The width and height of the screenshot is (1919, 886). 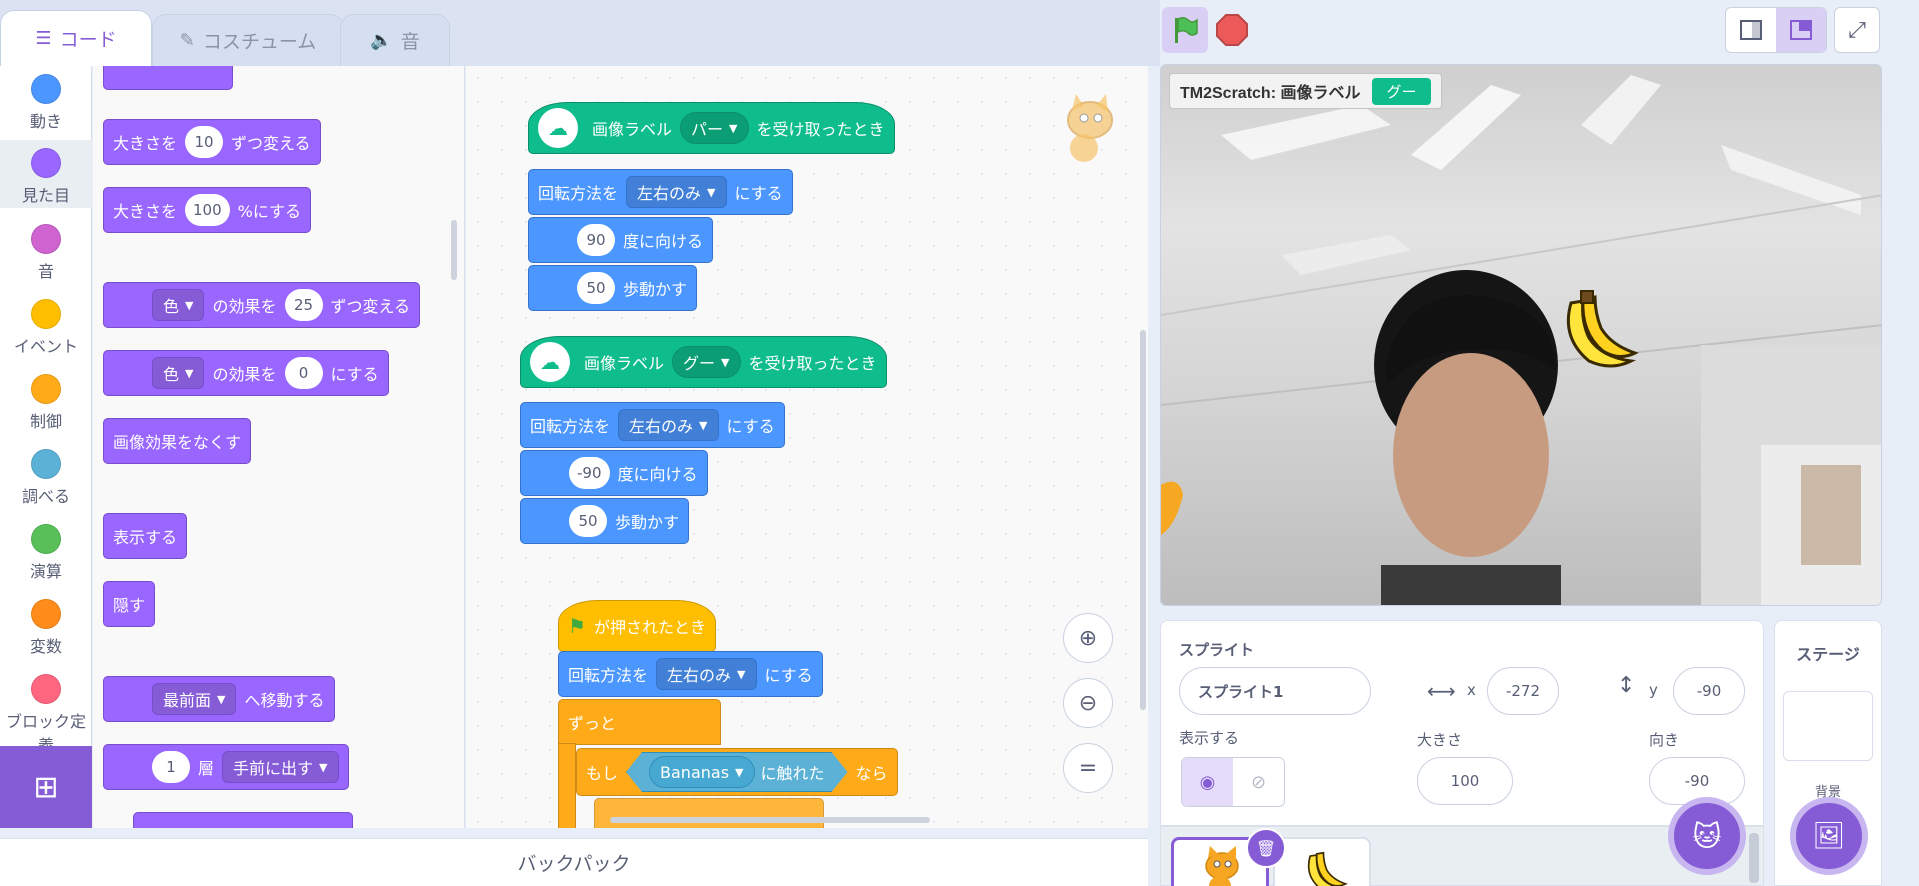 What do you see at coordinates (303, 373) in the screenshot?
I see `effect-set-input: 0` at bounding box center [303, 373].